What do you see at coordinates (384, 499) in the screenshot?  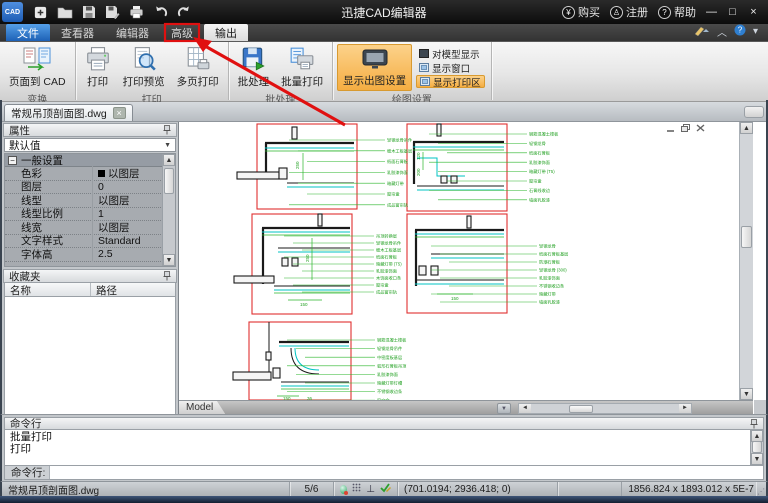 I see `window-border-bottom` at bounding box center [384, 499].